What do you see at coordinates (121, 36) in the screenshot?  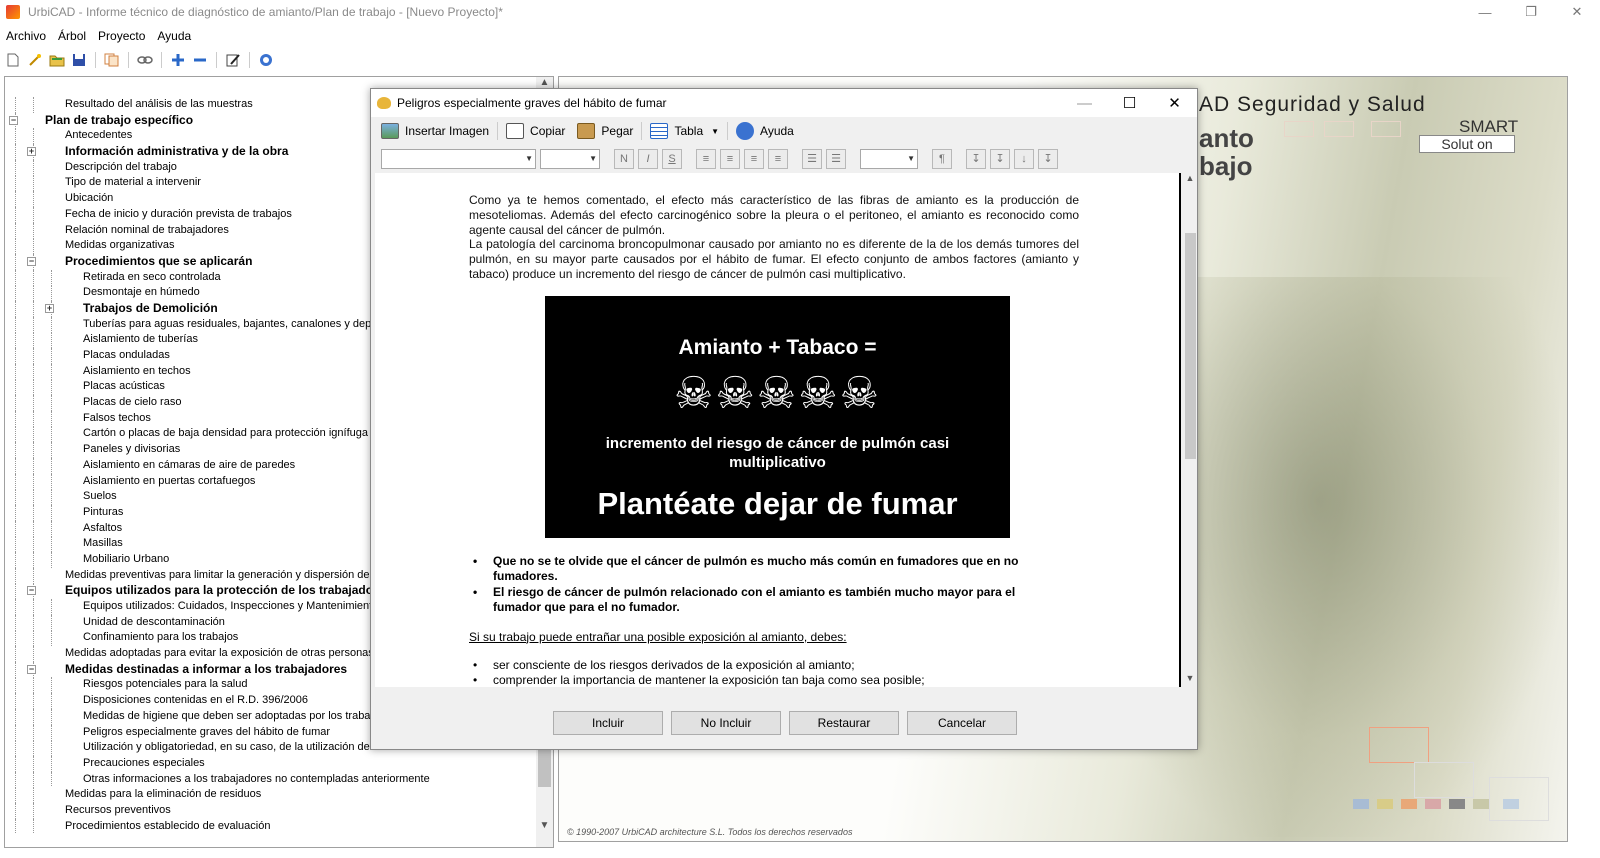 I see `menu-proyecto: Proyecto` at bounding box center [121, 36].